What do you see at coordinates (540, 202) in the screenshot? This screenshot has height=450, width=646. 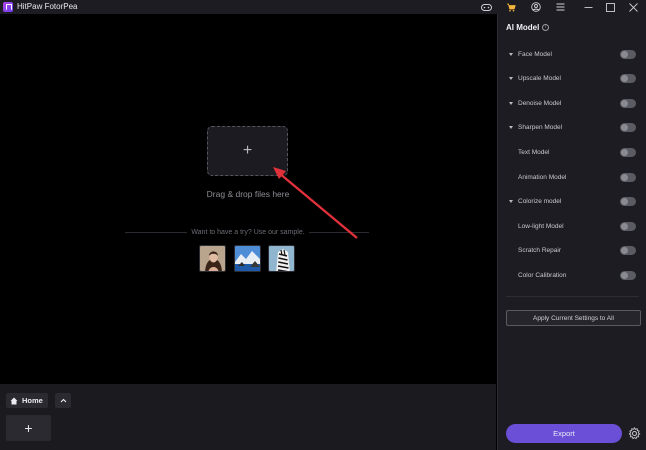 I see `model-label: Colorize model` at bounding box center [540, 202].